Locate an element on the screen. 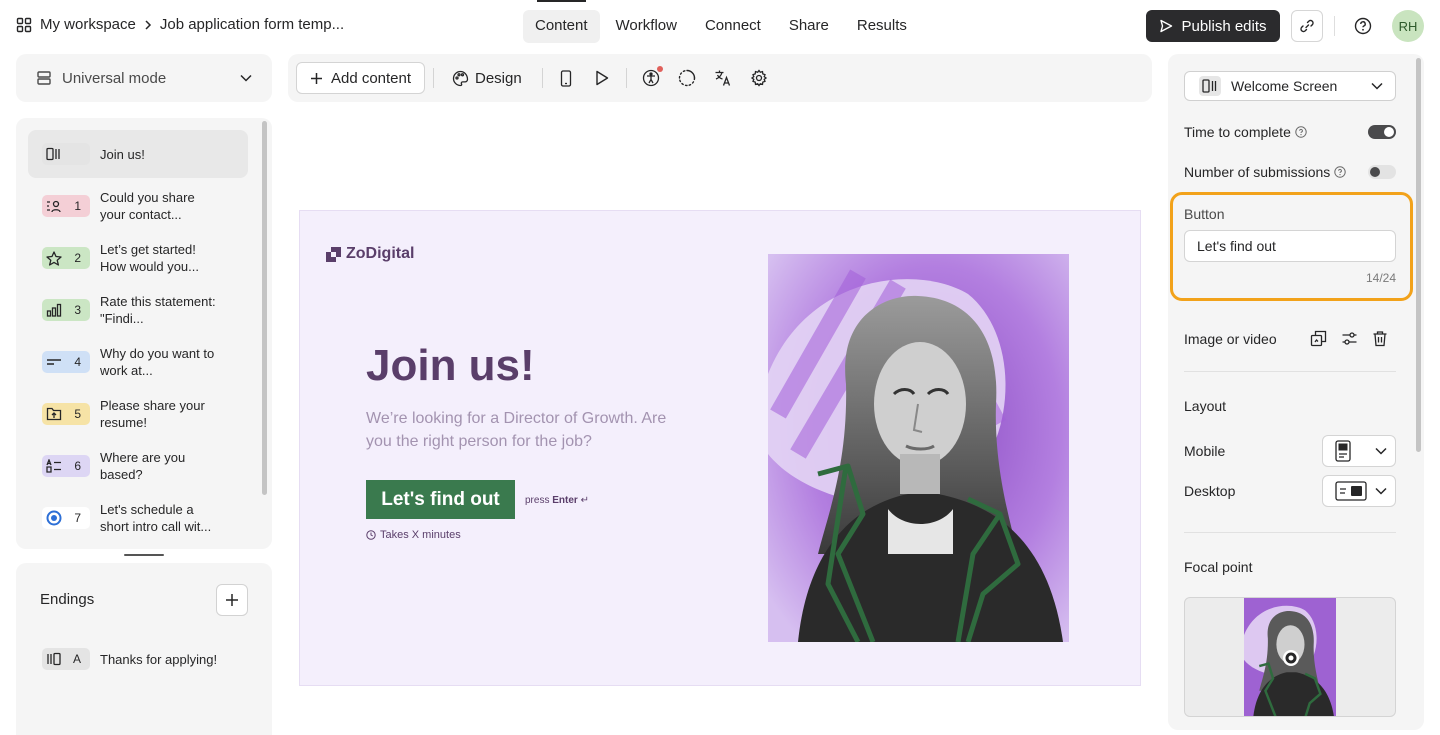 The height and width of the screenshot is (735, 1440). notification-dot is located at coordinates (660, 69).